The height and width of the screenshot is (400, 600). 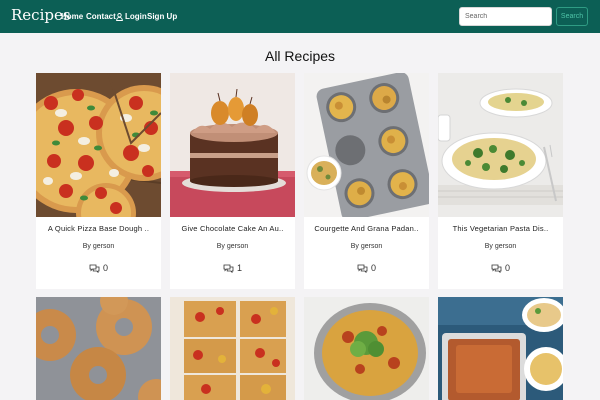 What do you see at coordinates (98, 228) in the screenshot?
I see `recipe-title: A Quick Pizza Base Dough ..` at bounding box center [98, 228].